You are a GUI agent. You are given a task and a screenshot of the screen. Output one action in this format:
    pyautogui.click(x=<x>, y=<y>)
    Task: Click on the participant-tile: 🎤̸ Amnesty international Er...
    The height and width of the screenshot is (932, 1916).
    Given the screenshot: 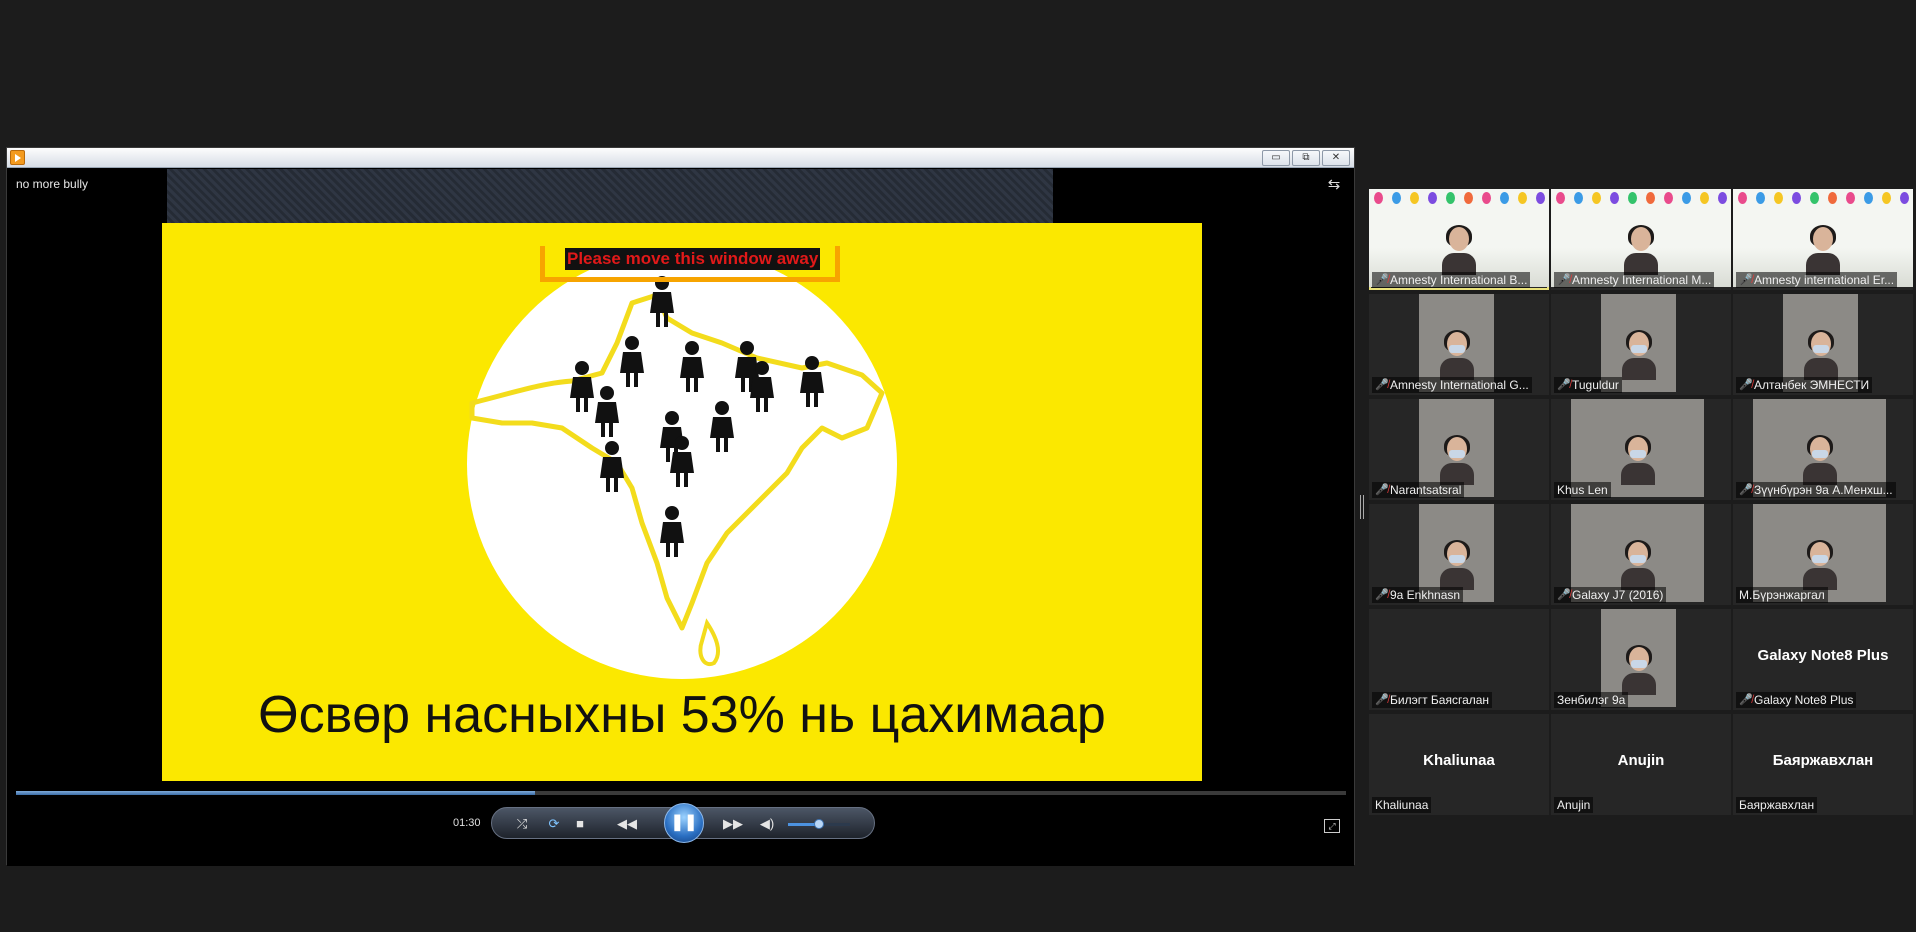 What is the action you would take?
    pyautogui.click(x=1823, y=239)
    